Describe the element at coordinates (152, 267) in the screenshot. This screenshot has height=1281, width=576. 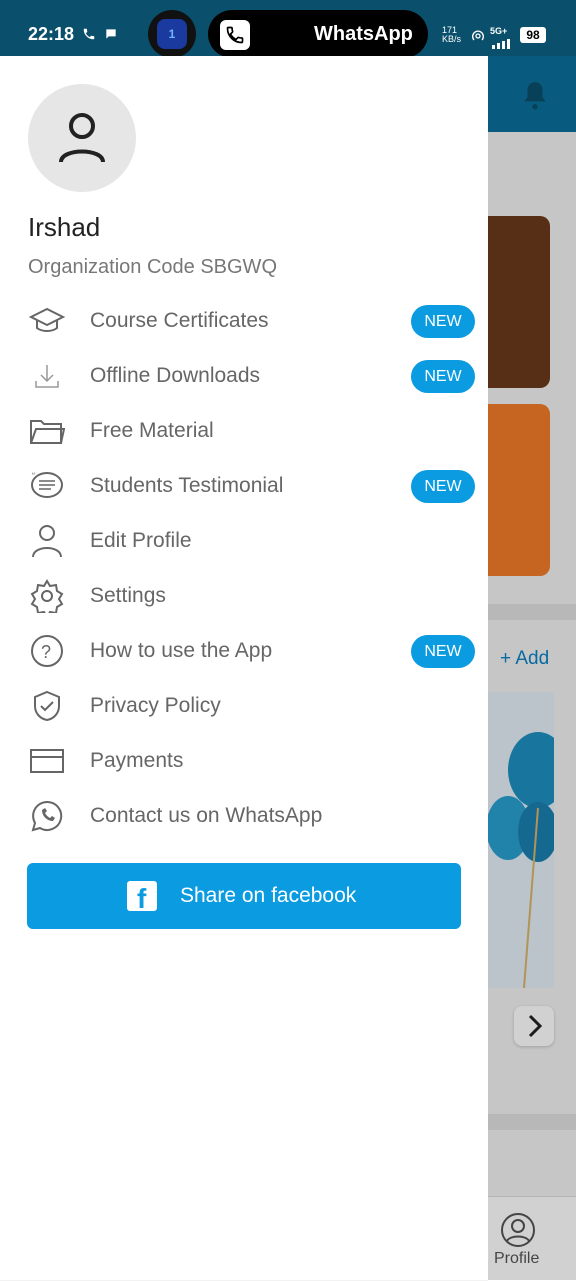
I see `organization-code: Organization Code SBGWQ` at that location.